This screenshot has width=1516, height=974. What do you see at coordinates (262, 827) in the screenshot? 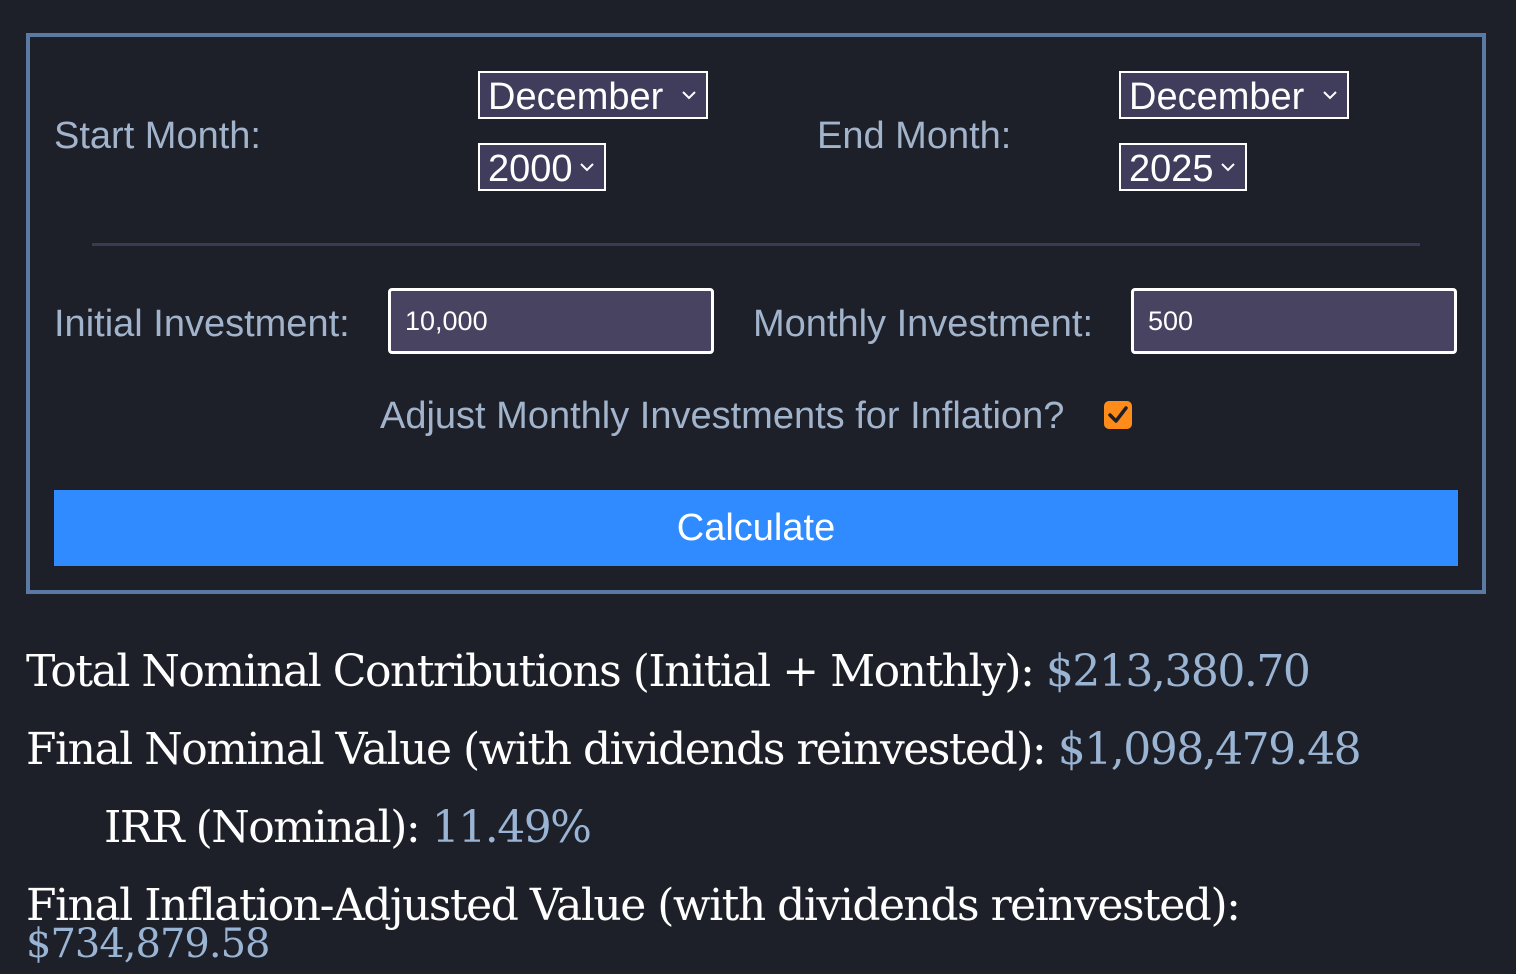
I see `irr-label: IRR (Nominal):` at bounding box center [262, 827].